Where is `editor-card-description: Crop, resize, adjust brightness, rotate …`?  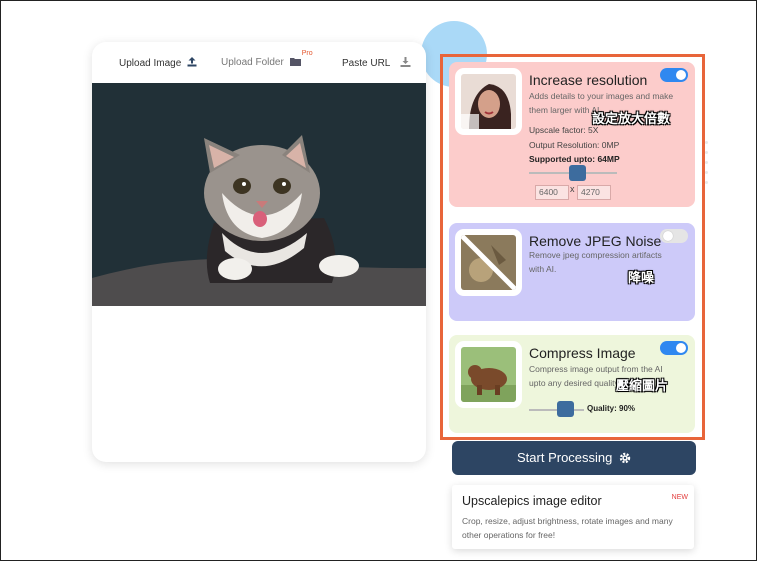 editor-card-description: Crop, resize, adjust brightness, rotate … is located at coordinates (567, 528).